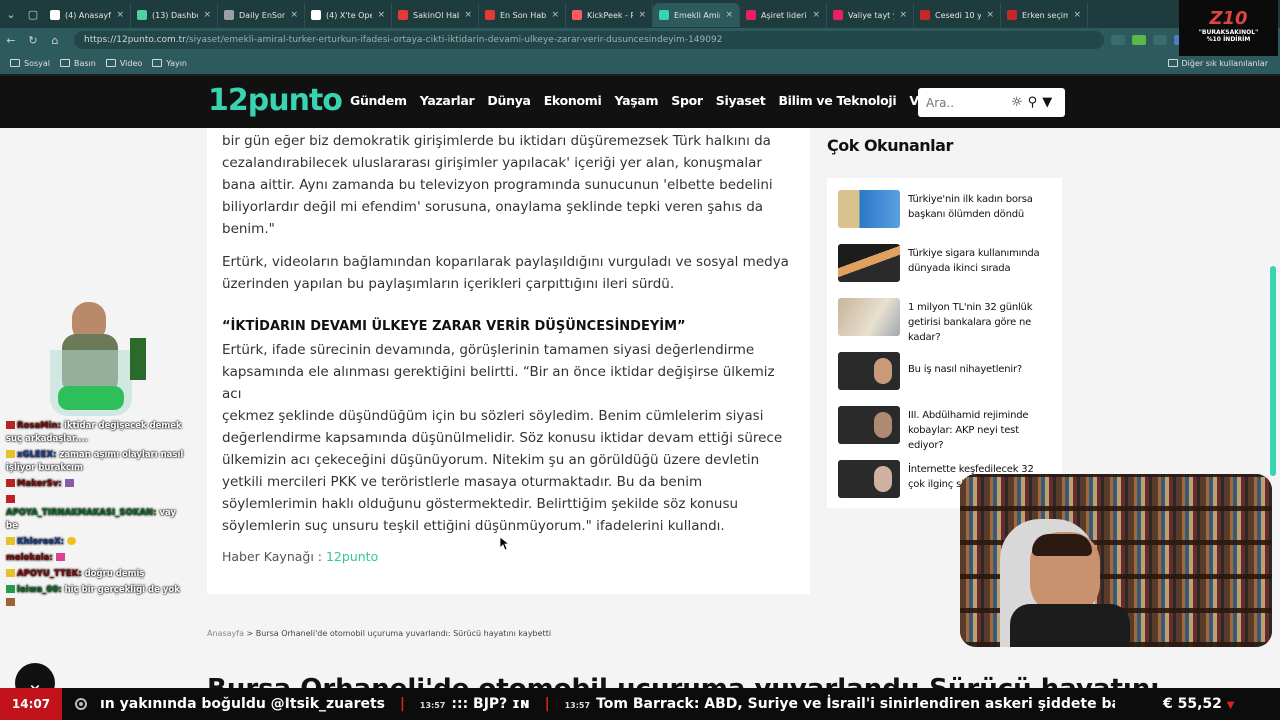  What do you see at coordinates (637, 100) in the screenshot?
I see `menu-item: Yaşam` at bounding box center [637, 100].